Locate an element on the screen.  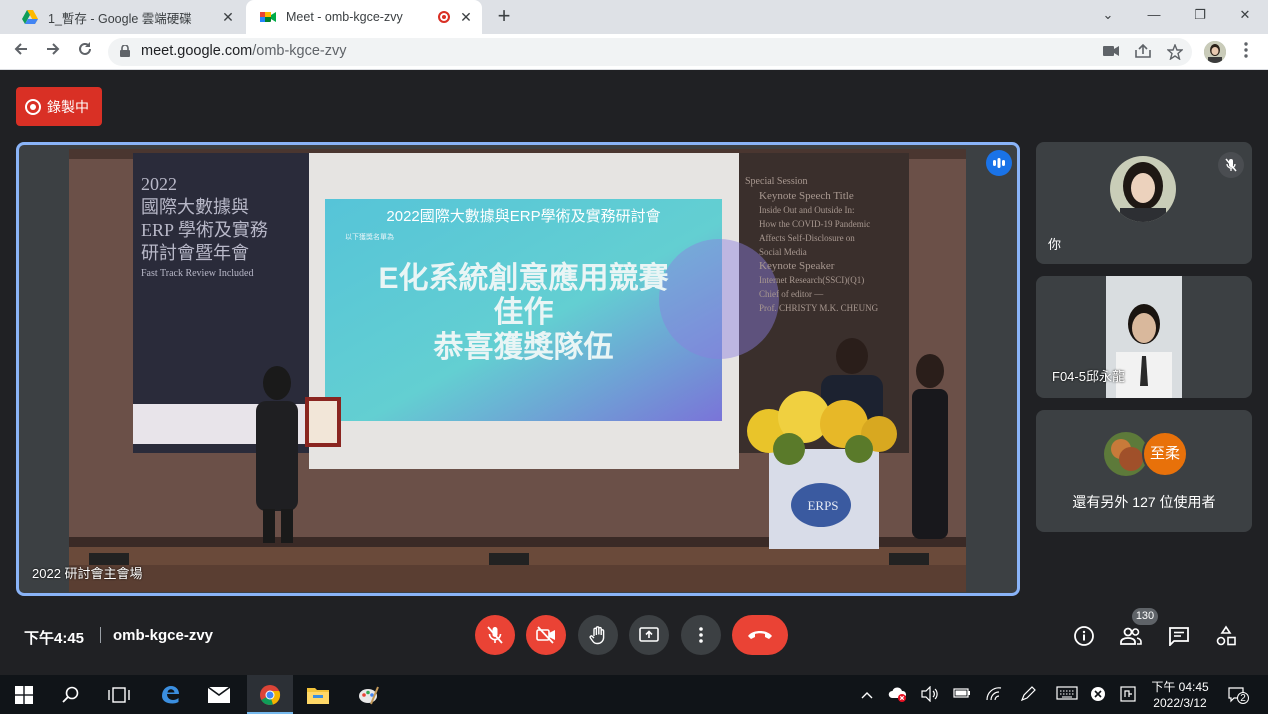
tab-title: Meet - omb-kgce-zvy is located at coordinates (344, 17).